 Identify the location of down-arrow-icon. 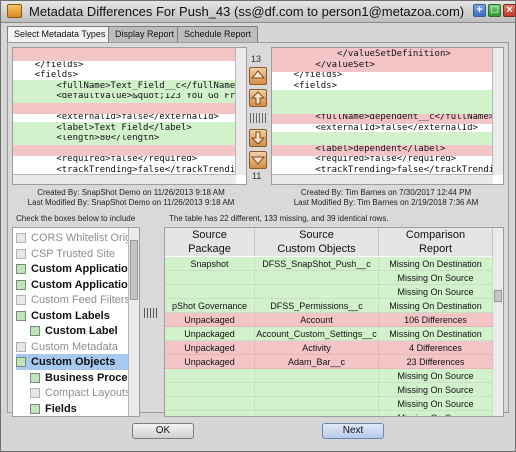
(258, 138).